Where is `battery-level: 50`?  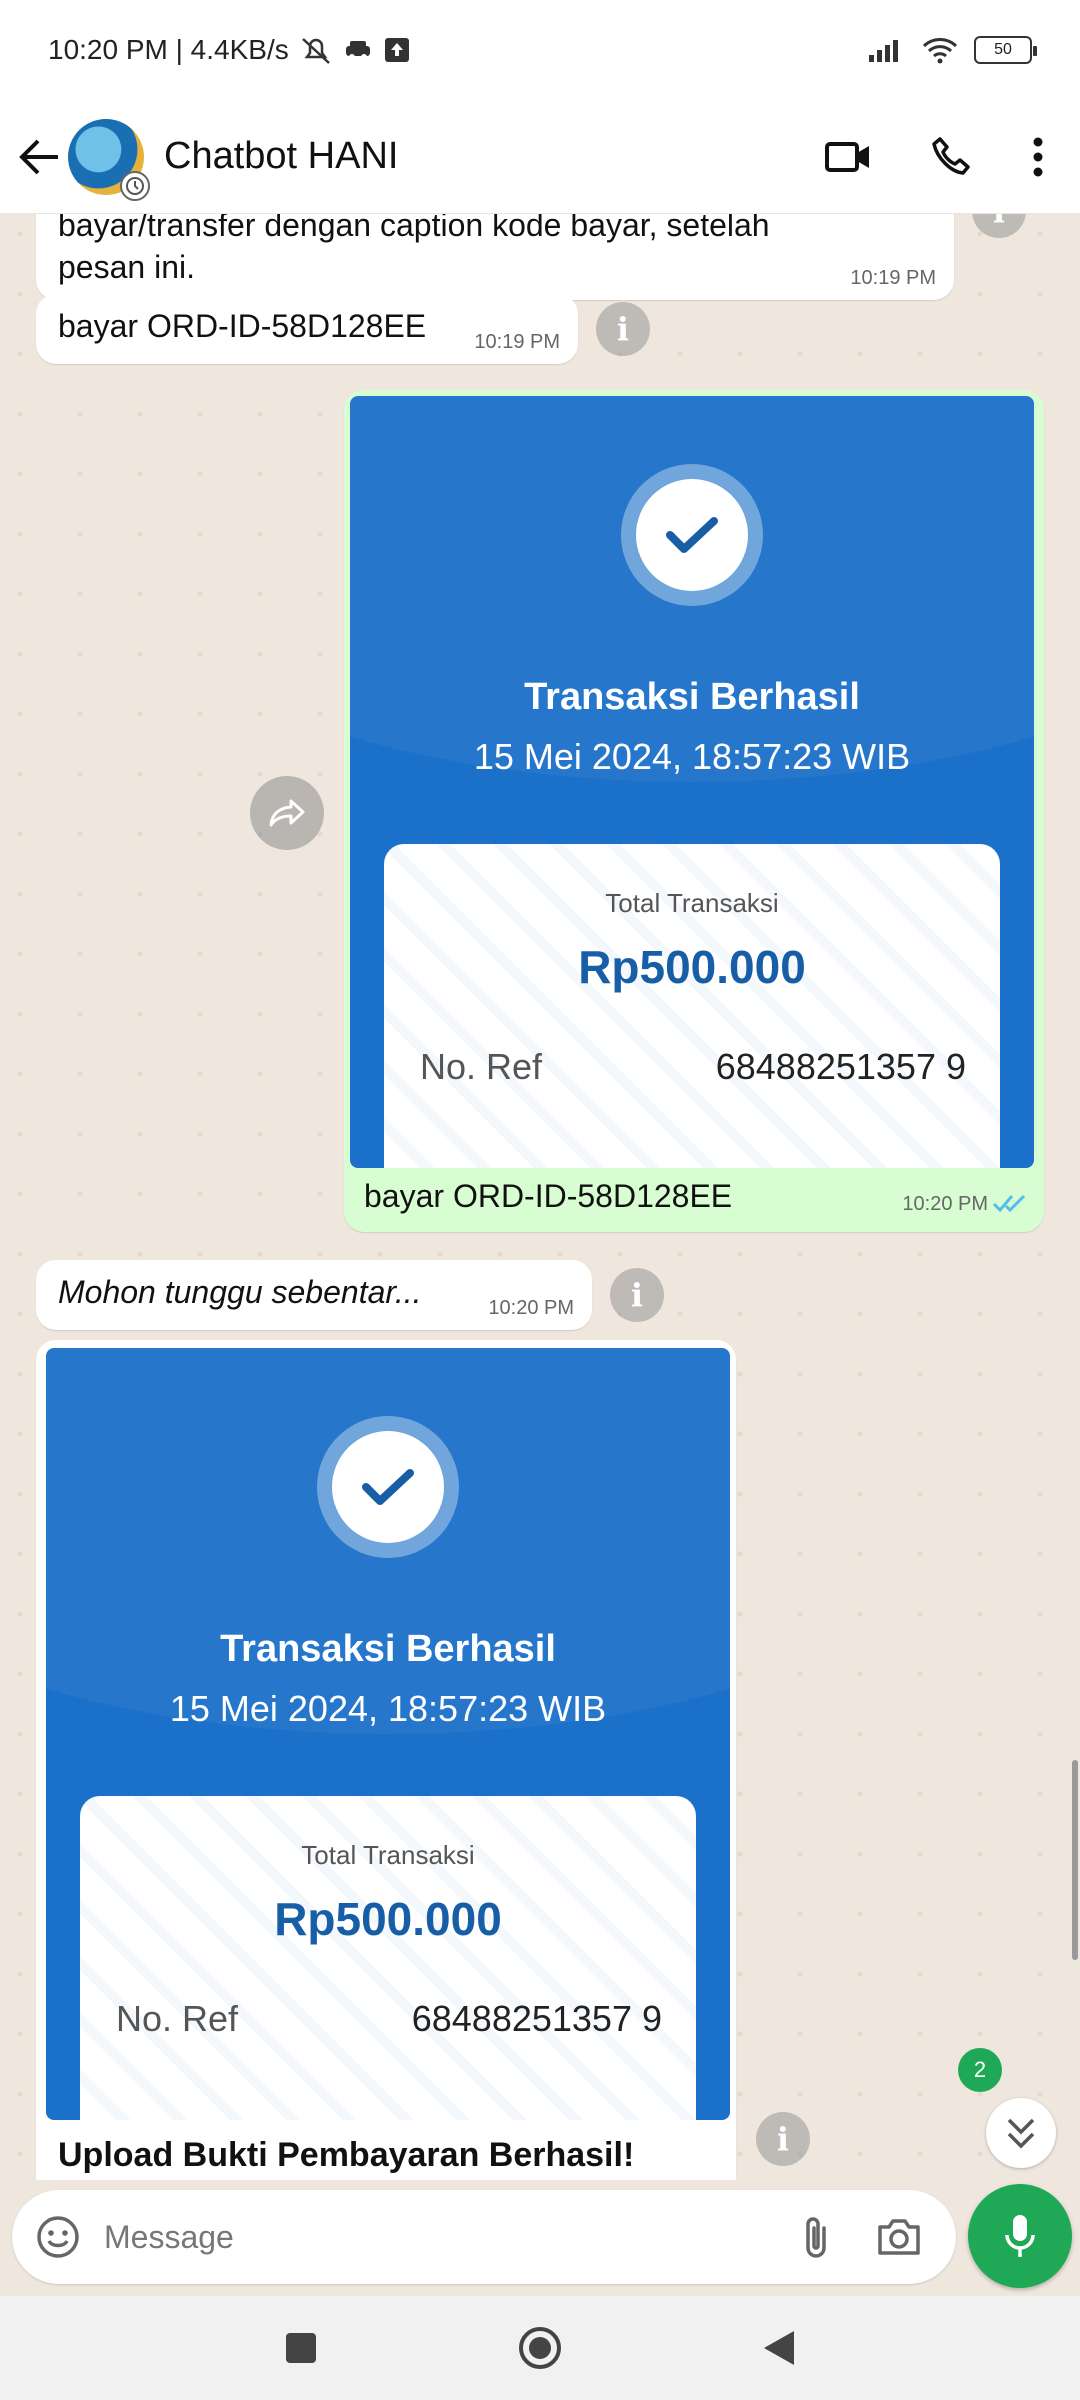
battery-level: 50 is located at coordinates (1003, 49).